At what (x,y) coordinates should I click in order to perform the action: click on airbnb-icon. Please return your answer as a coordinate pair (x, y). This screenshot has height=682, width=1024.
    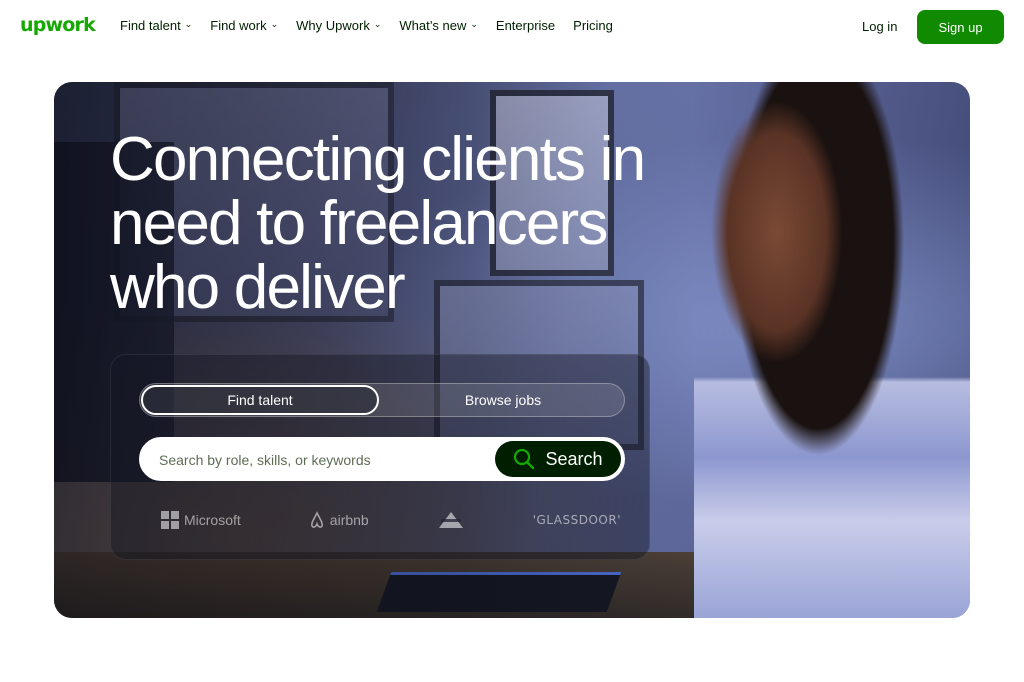
    Looking at the image, I should click on (316, 519).